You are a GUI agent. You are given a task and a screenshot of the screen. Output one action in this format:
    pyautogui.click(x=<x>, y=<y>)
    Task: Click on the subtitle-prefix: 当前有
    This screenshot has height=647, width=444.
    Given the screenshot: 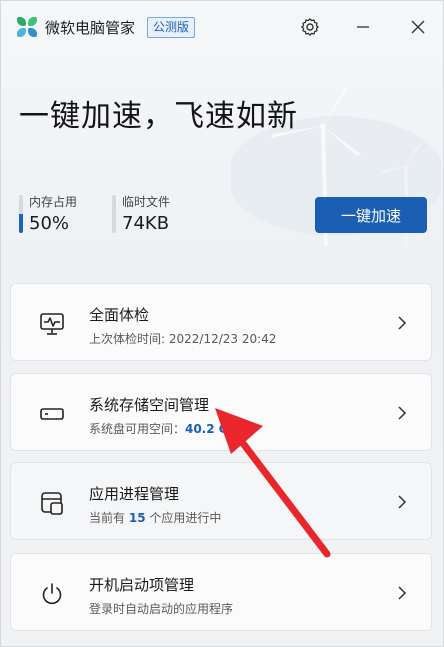 What is the action you would take?
    pyautogui.click(x=107, y=518)
    